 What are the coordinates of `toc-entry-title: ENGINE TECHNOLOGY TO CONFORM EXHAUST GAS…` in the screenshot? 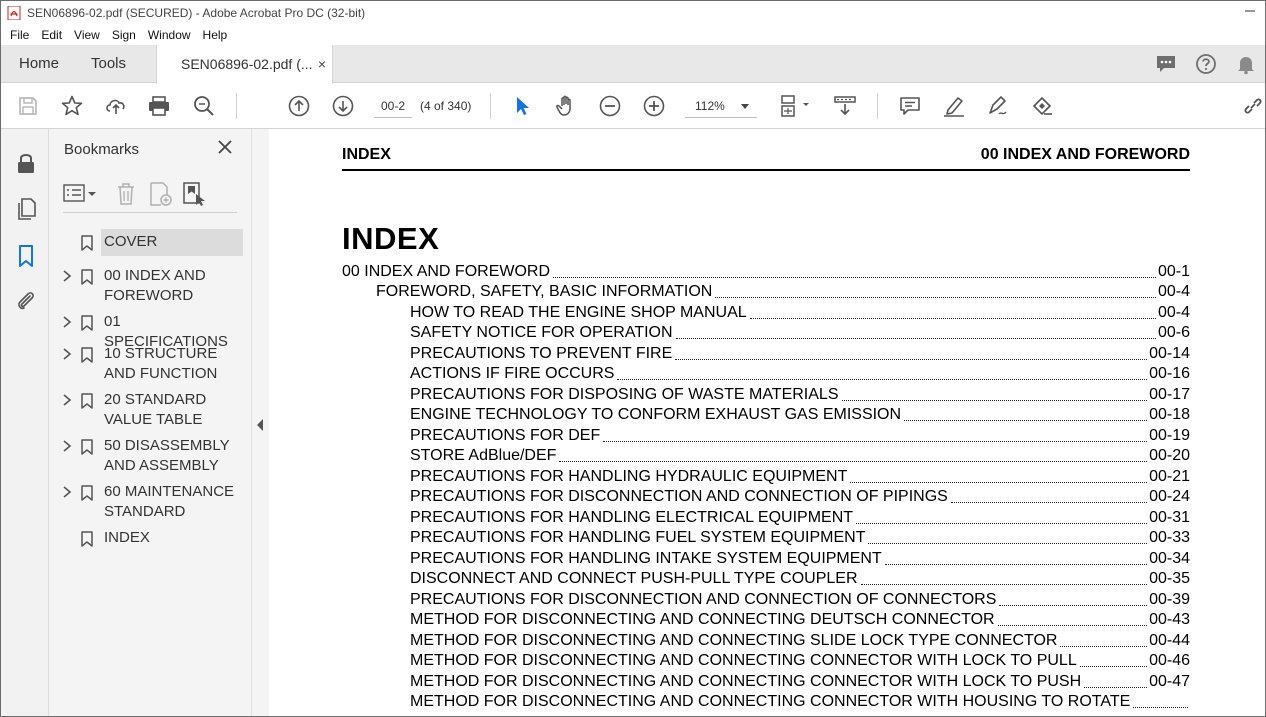 It's located at (656, 414).